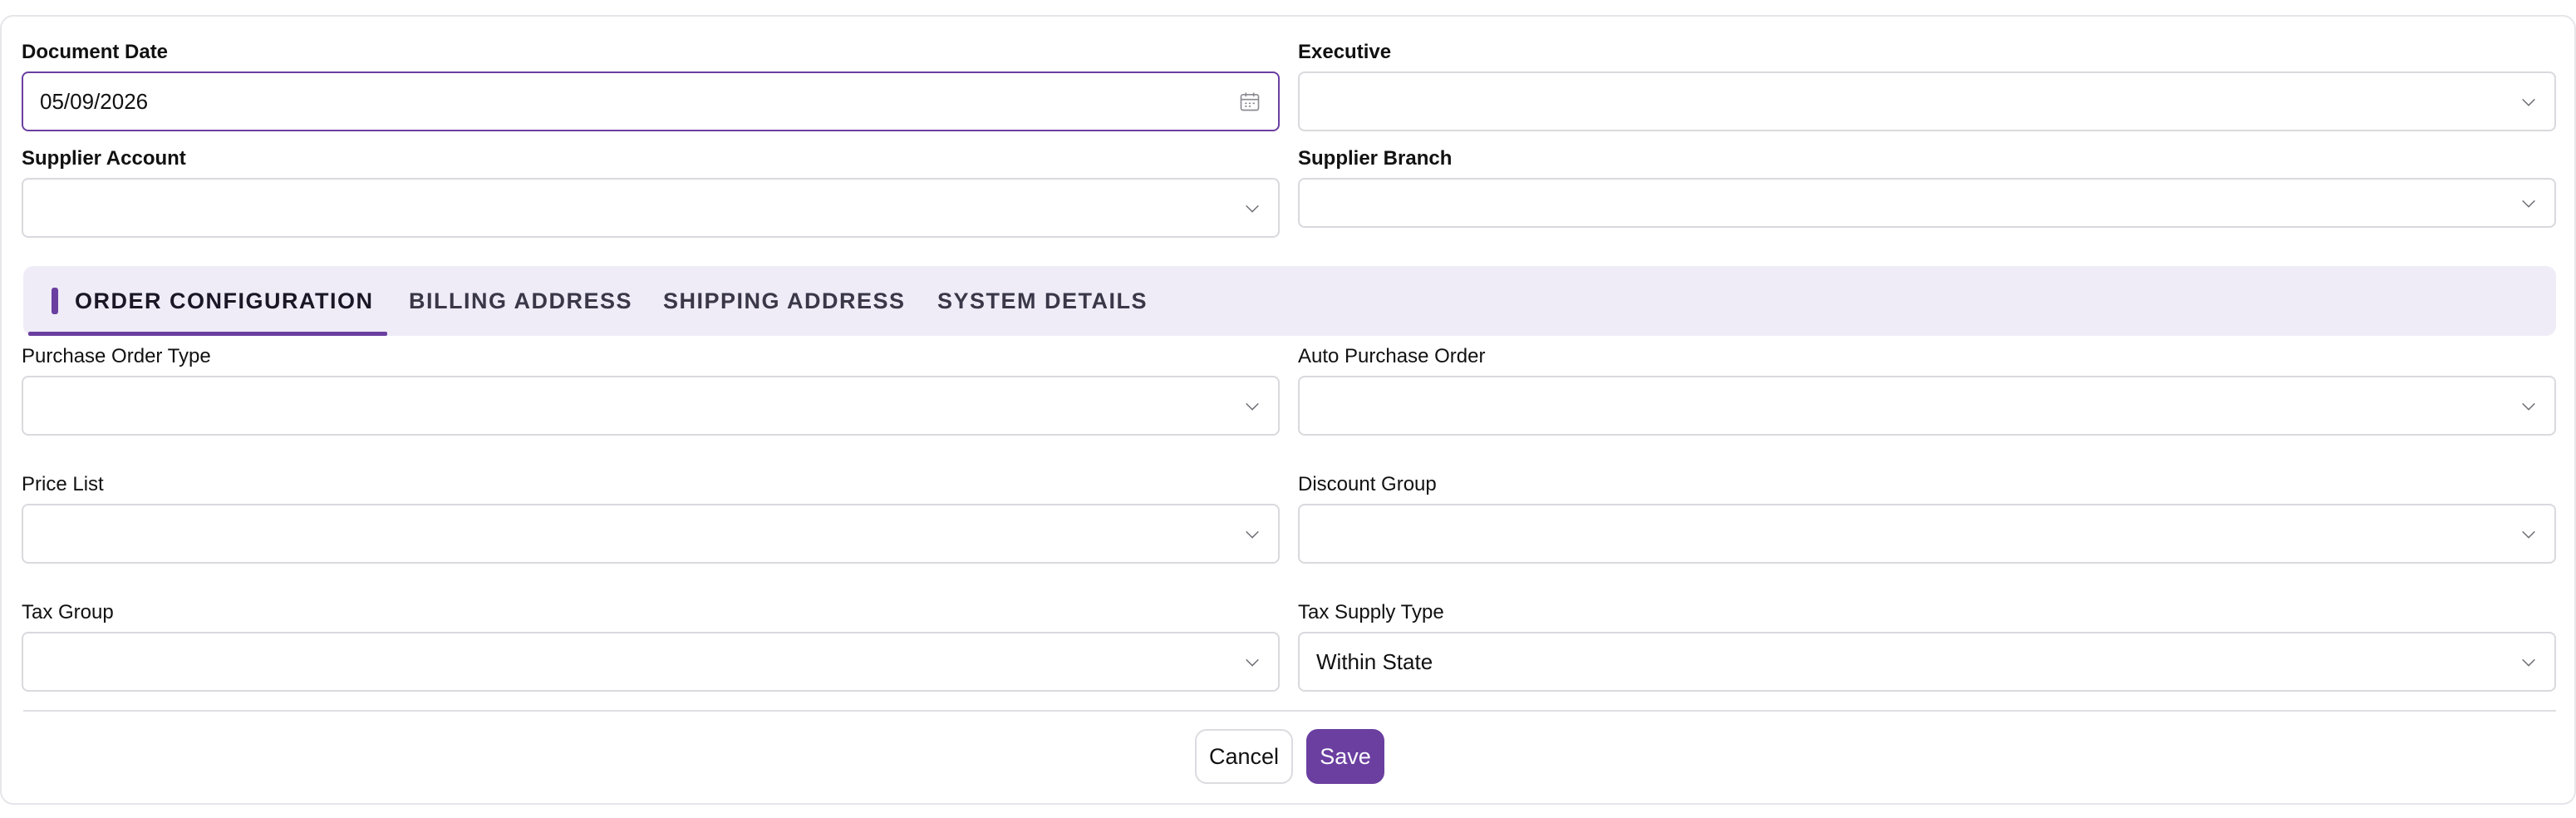 The width and height of the screenshot is (2576, 818). I want to click on active-tab-underline, so click(207, 334).